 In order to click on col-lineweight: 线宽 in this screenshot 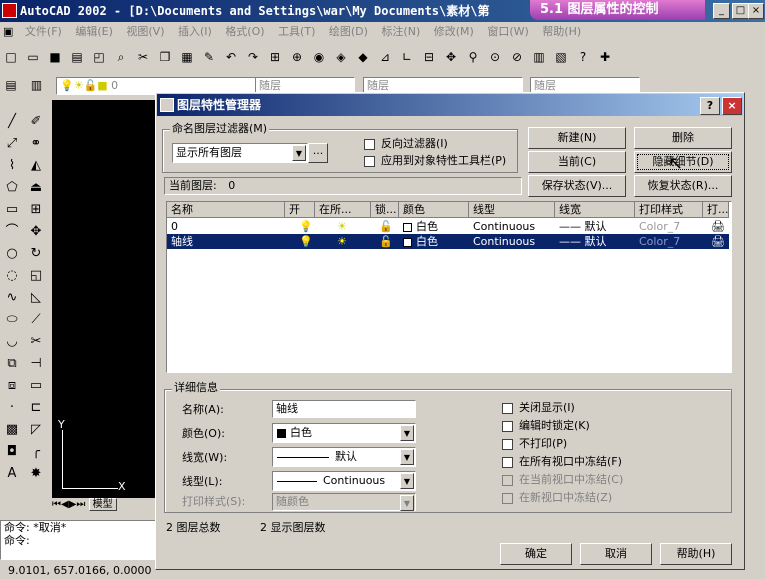, I will do `click(595, 210)`.